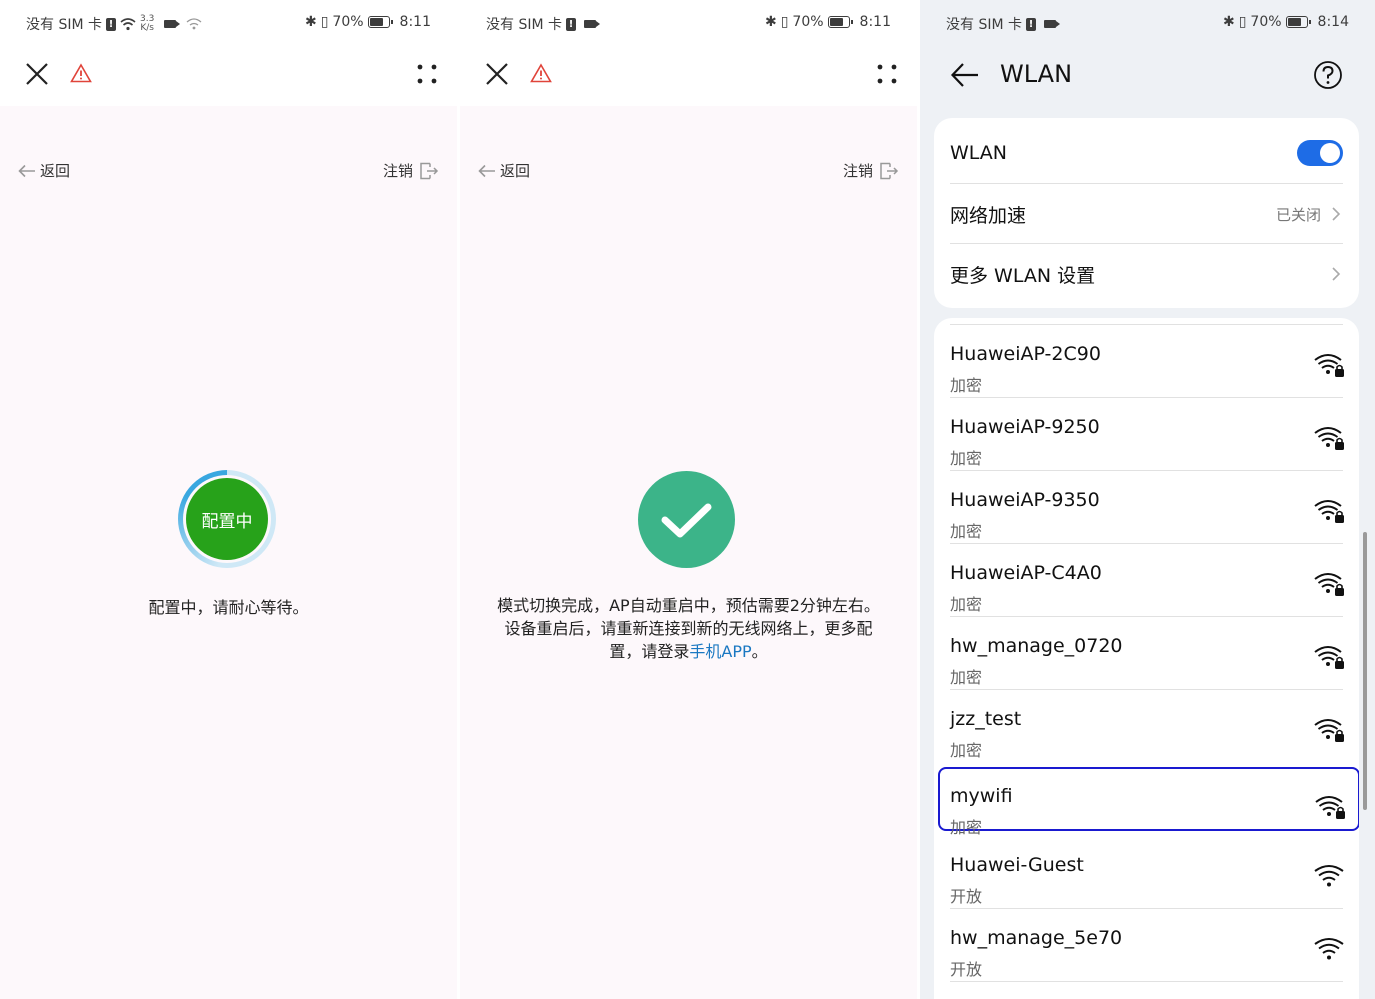 The width and height of the screenshot is (1375, 999). What do you see at coordinates (1146, 507) in the screenshot?
I see `network-item: HuaweiAP-9350 加密` at bounding box center [1146, 507].